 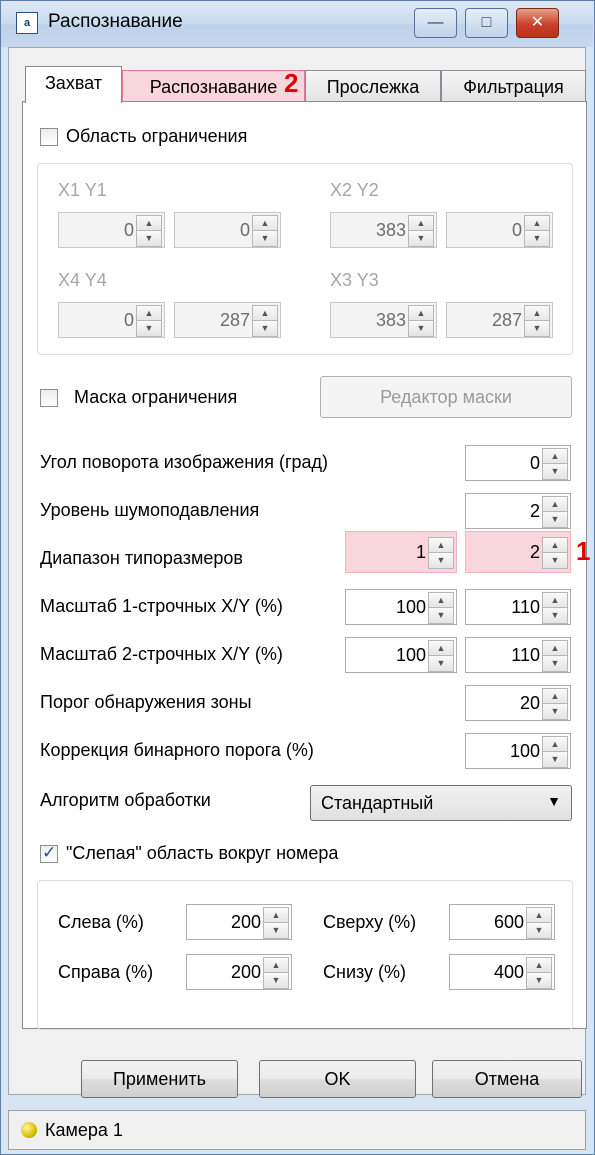 What do you see at coordinates (370, 922) in the screenshot?
I see `top-label: Сверху (%)` at bounding box center [370, 922].